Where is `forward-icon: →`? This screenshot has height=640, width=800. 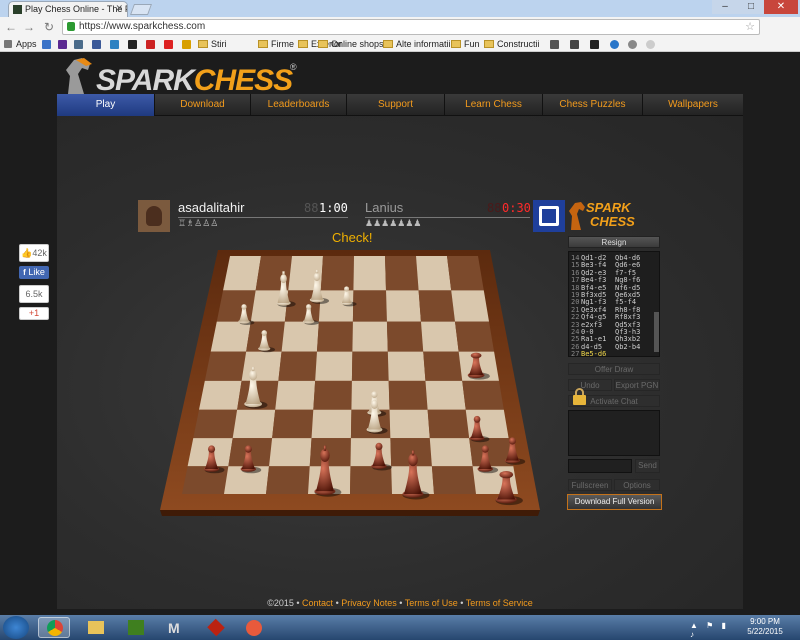
forward-icon: → is located at coordinates (29, 27).